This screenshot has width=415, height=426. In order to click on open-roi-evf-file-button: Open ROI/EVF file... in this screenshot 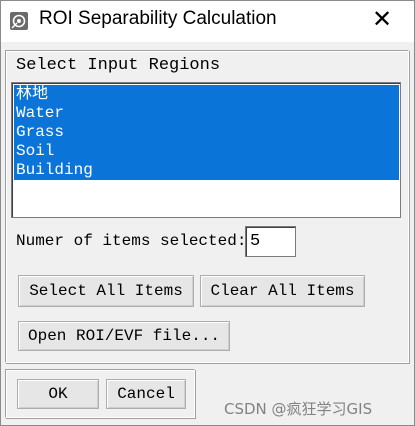, I will do `click(124, 336)`.